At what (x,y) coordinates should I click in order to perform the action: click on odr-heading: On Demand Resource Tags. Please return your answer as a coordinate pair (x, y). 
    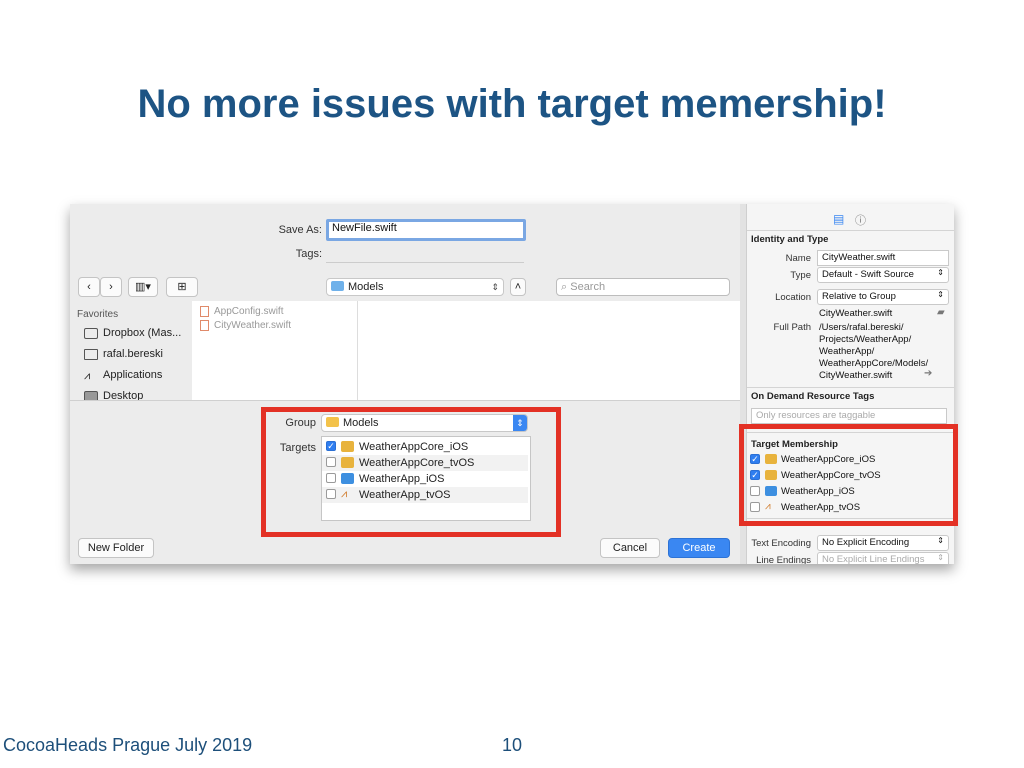
    Looking at the image, I should click on (813, 396).